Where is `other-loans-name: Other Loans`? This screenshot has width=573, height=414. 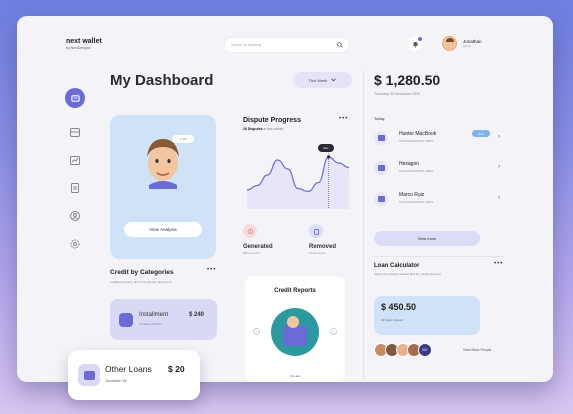 other-loans-name: Other Loans is located at coordinates (128, 369).